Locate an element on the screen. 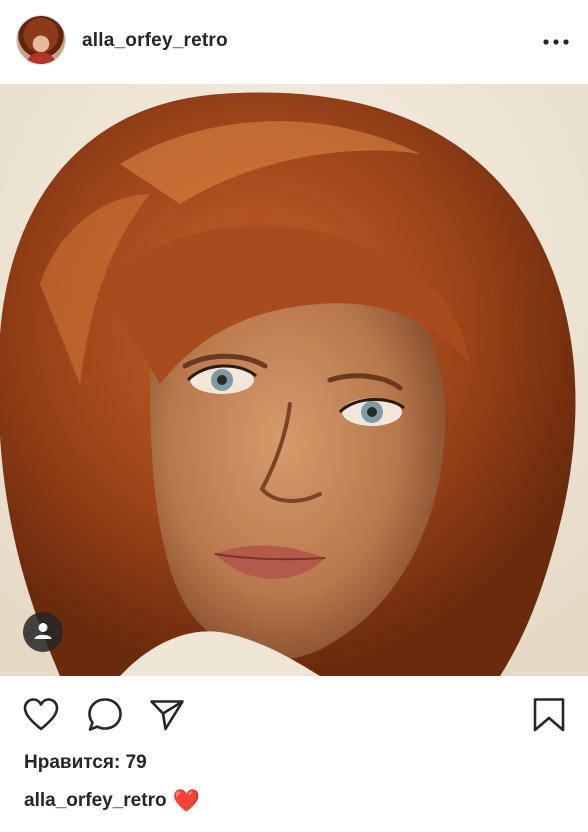 The height and width of the screenshot is (832, 588). post-caption: alla_orfey_retro ❤️ is located at coordinates (112, 801).